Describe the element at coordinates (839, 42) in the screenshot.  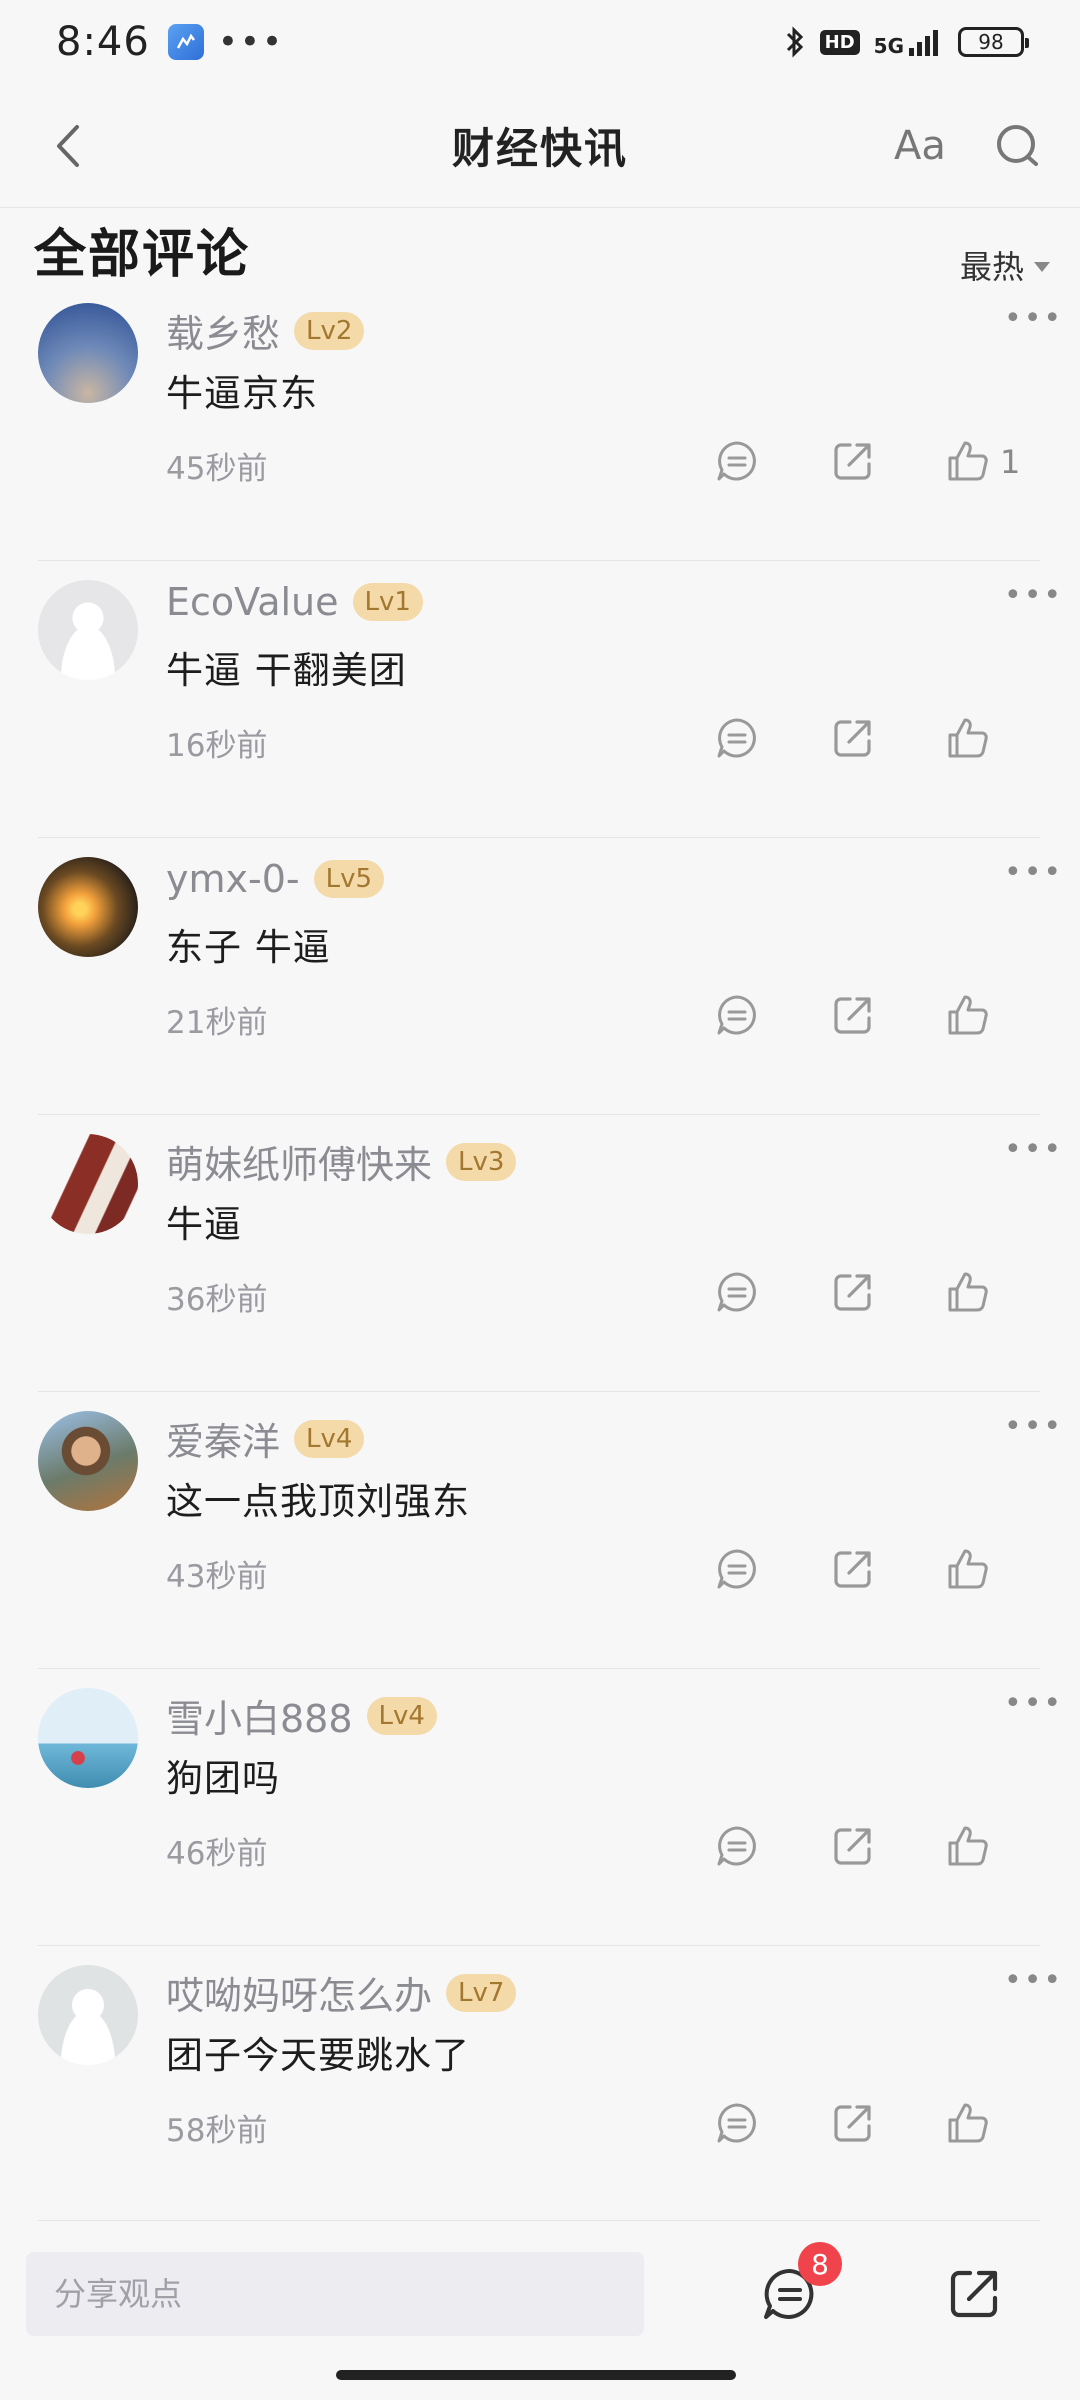
I see `hd-icon: HD` at that location.